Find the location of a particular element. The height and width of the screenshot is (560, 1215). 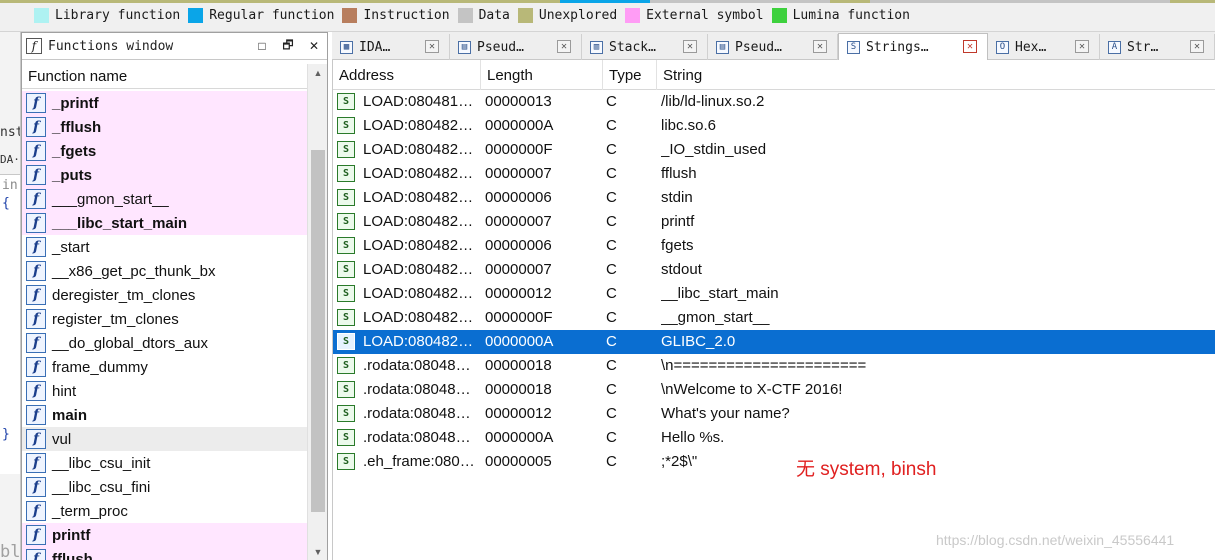

column-header-address: Address is located at coordinates (407, 75).